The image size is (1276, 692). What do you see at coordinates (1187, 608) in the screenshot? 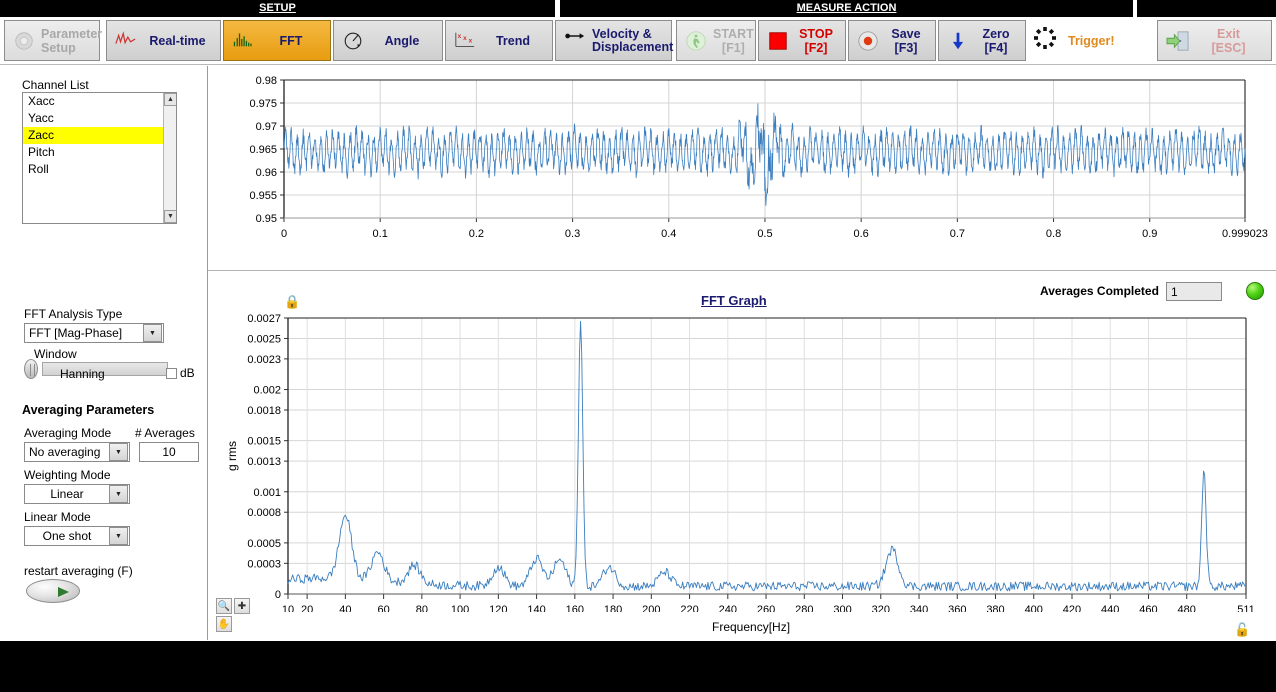
I see `svg-text: 480` at bounding box center [1187, 608].